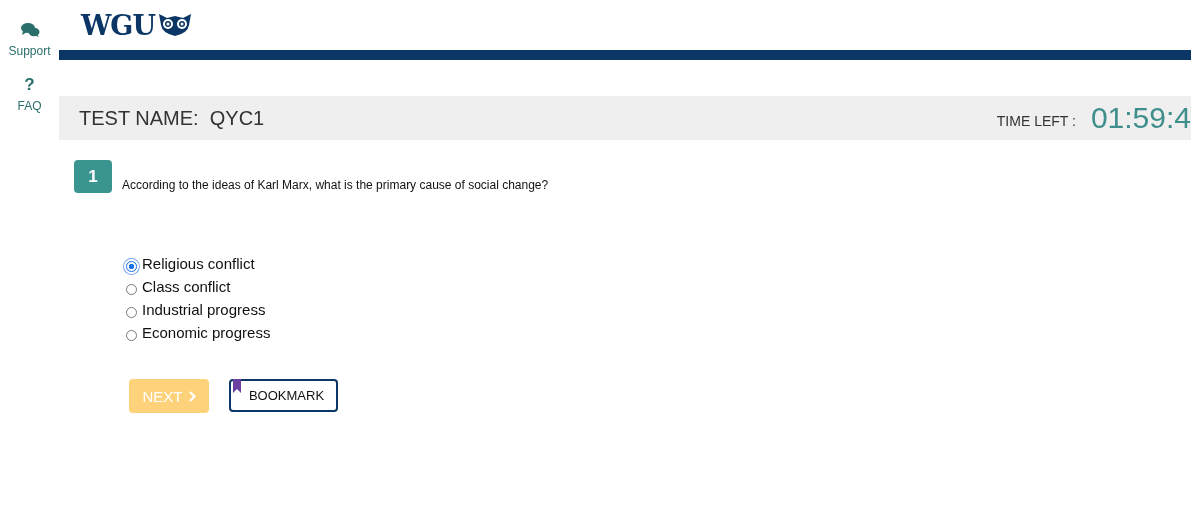 This screenshot has height=508, width=1191. What do you see at coordinates (29, 84) in the screenshot?
I see `help-icon: ?` at bounding box center [29, 84].